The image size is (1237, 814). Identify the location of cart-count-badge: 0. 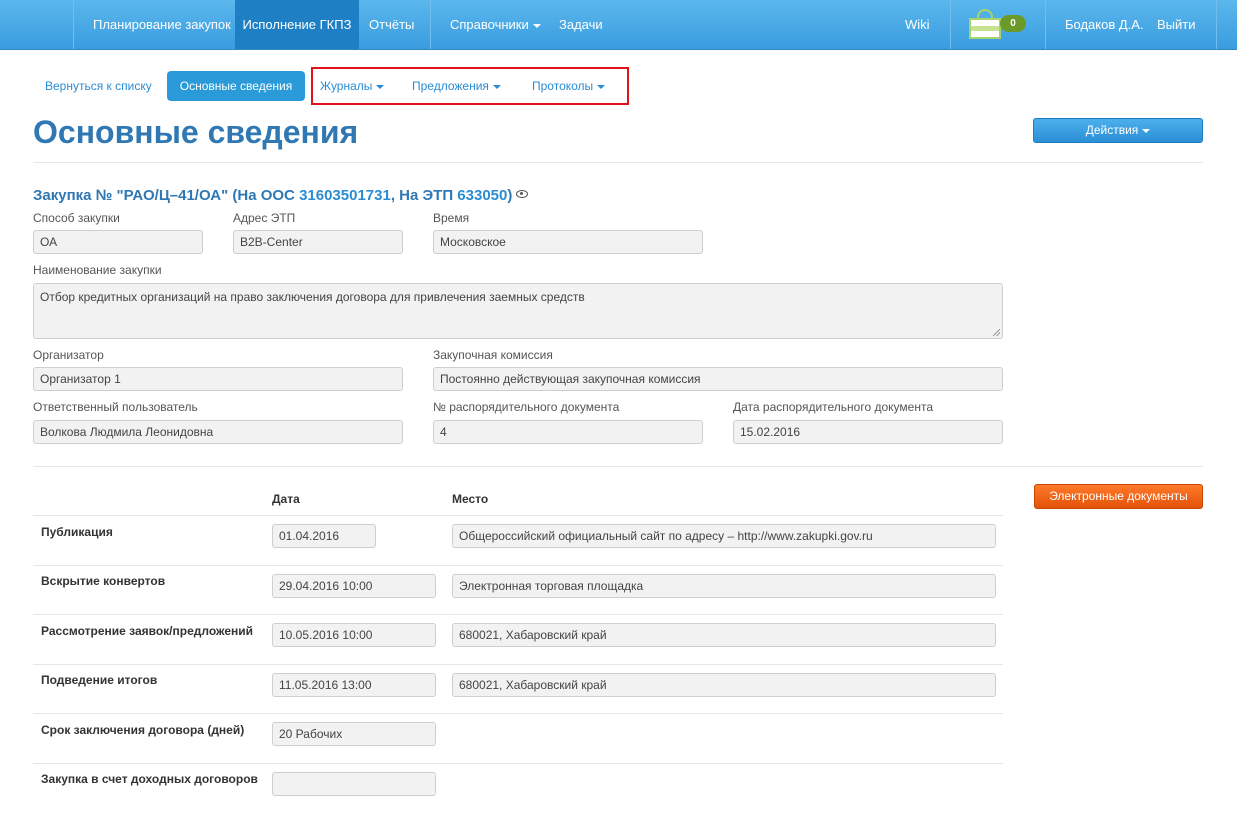
(1013, 23).